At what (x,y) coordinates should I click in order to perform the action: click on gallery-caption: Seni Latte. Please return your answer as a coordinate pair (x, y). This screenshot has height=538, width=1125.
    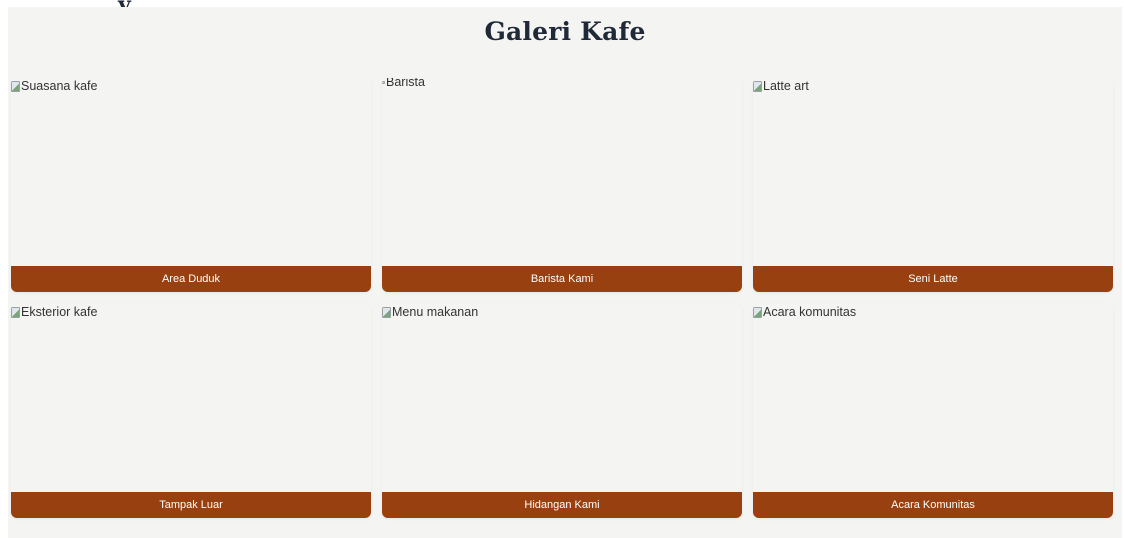
    Looking at the image, I should click on (933, 279).